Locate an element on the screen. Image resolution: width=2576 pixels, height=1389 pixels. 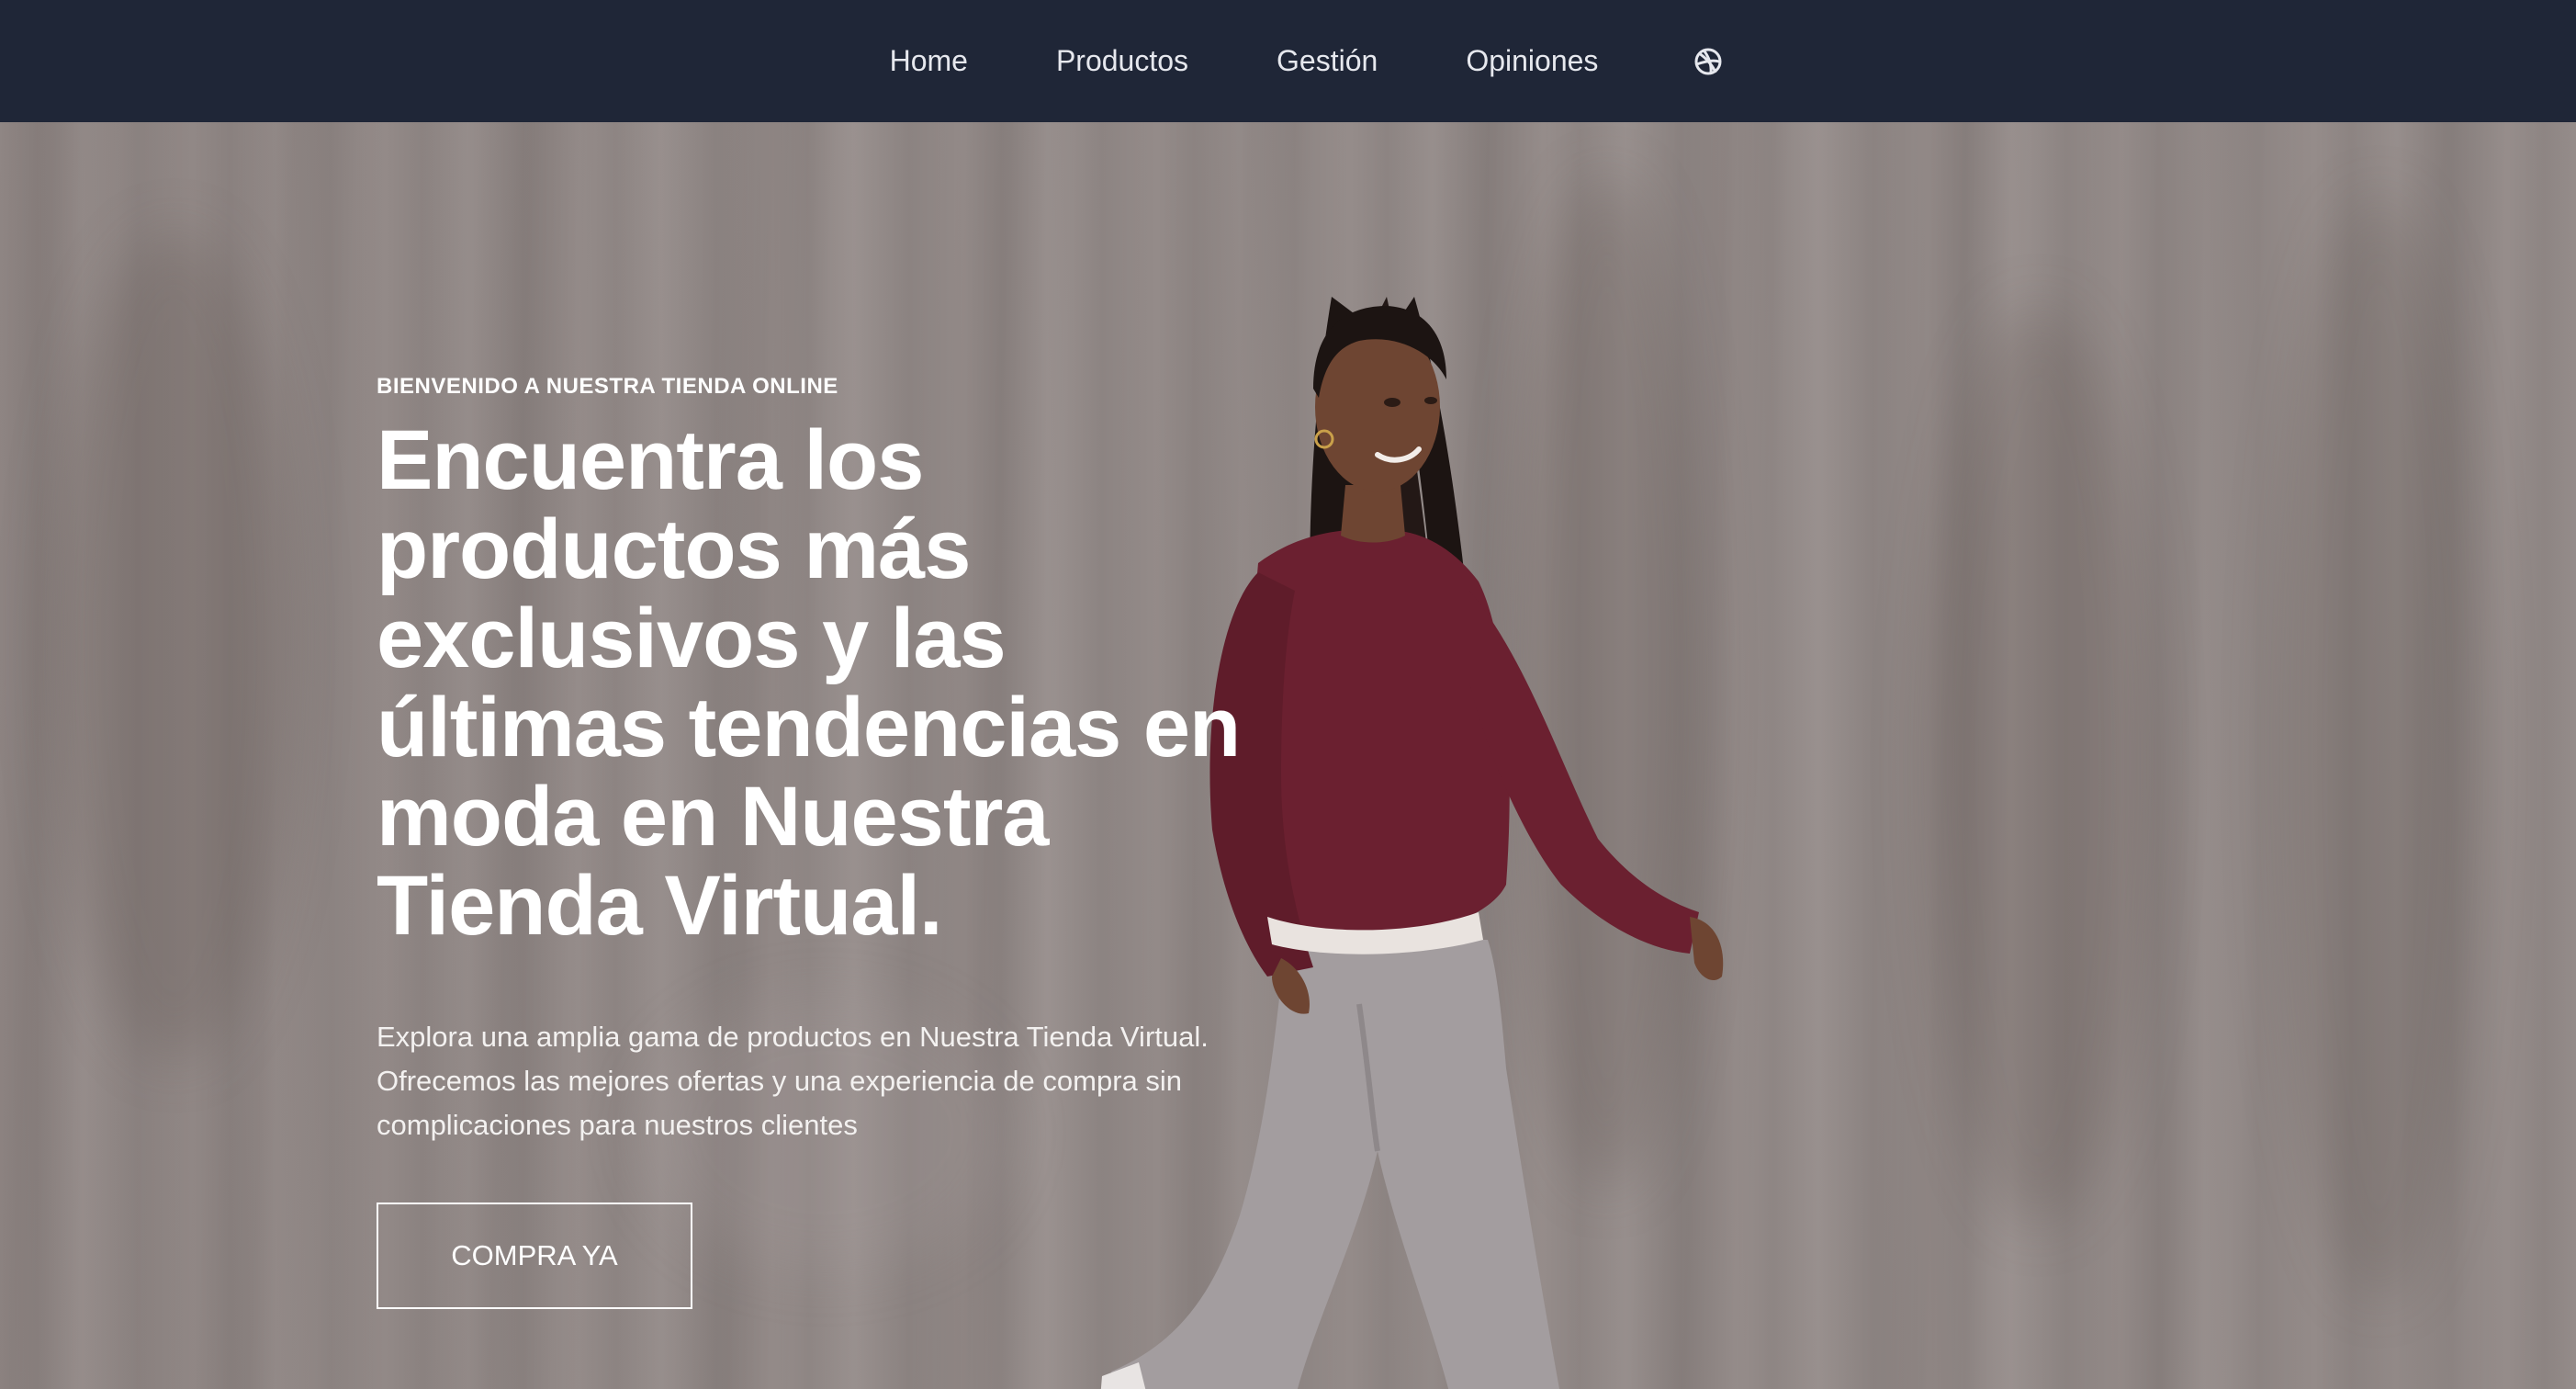
hero-eyebrow: BIENVENIDO A NUESTRA TIENDA ONLINE is located at coordinates (607, 386).